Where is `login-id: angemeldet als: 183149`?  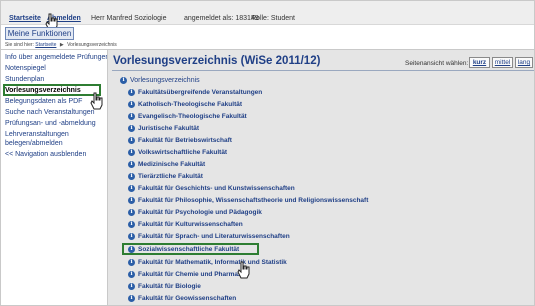 login-id: angemeldet als: 183149 is located at coordinates (221, 18).